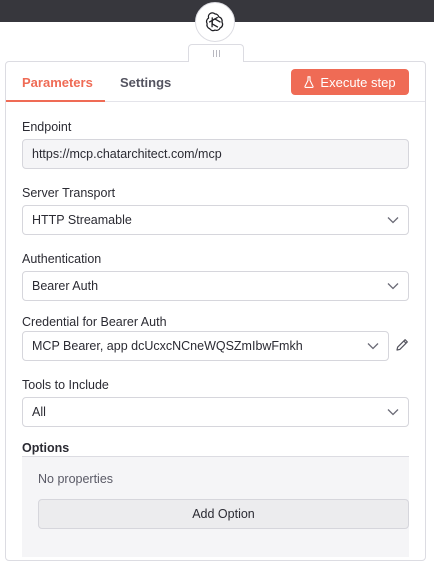  Describe the element at coordinates (55, 101) in the screenshot. I see `active-tab-indicator` at that location.